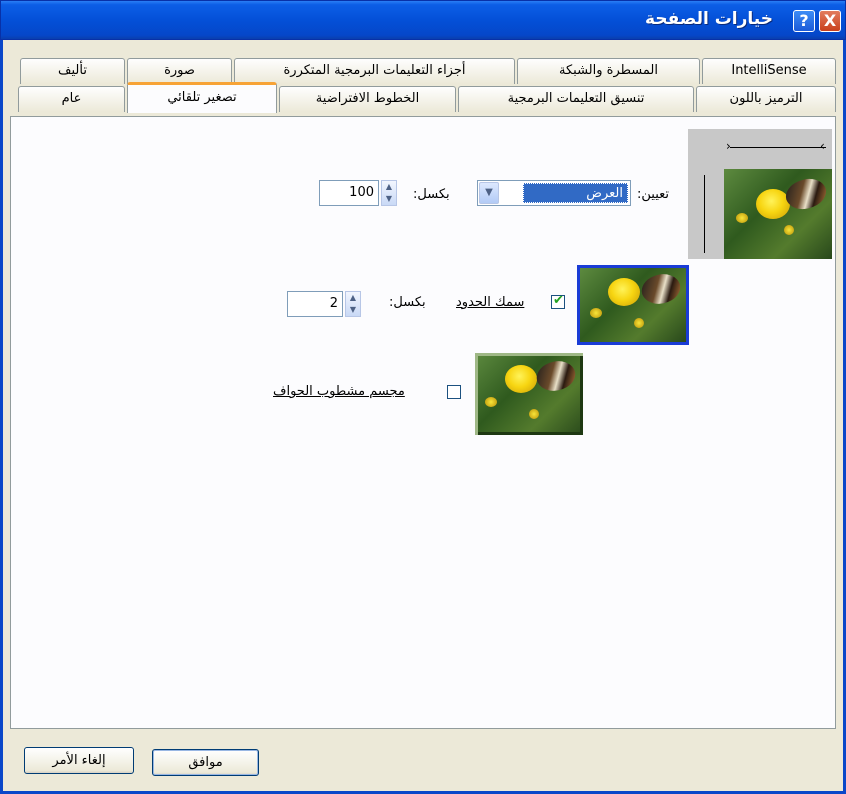 Image resolution: width=846 pixels, height=794 pixels. I want to click on bevel-checkbox, so click(454, 392).